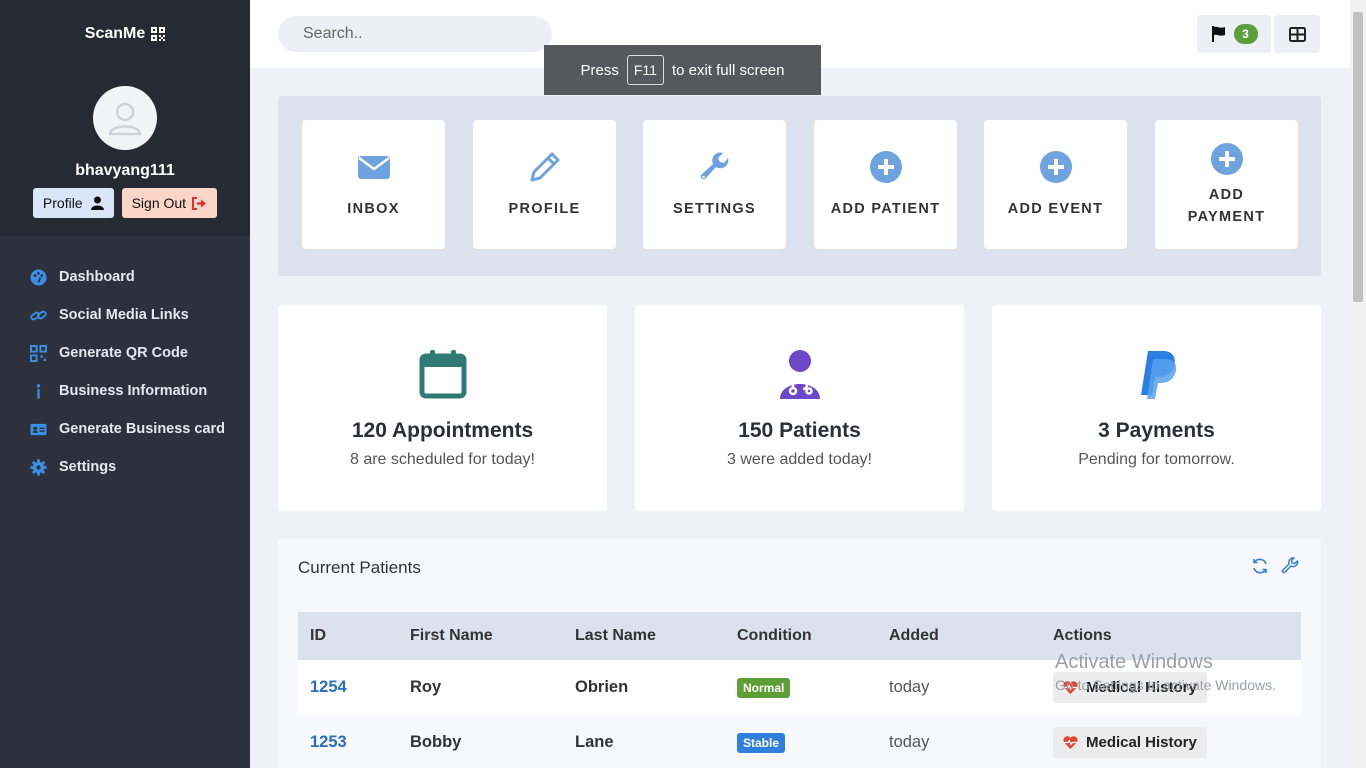  Describe the element at coordinates (1245, 34) in the screenshot. I see `notification-count-badge: 3` at that location.